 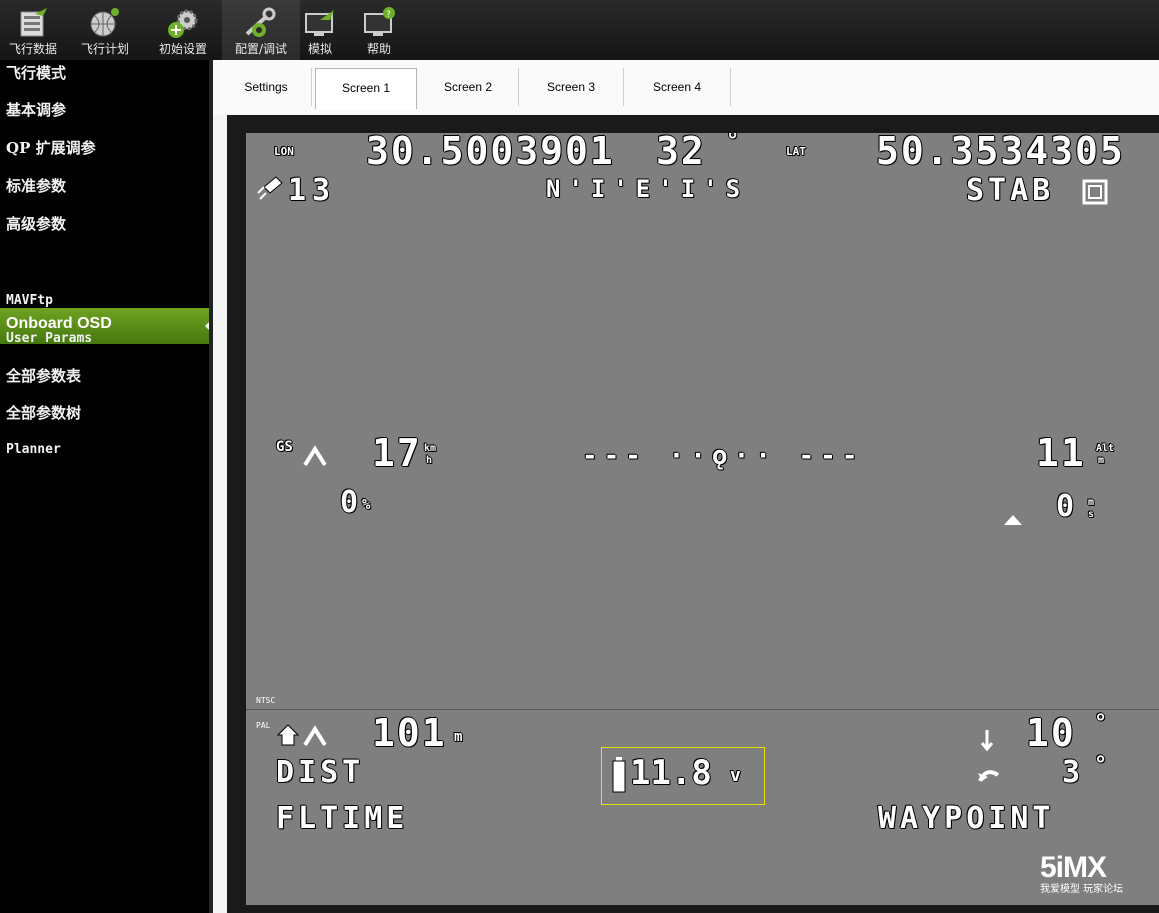 What do you see at coordinates (430, 448) in the screenshot?
I see `speed-unit-top: km` at bounding box center [430, 448].